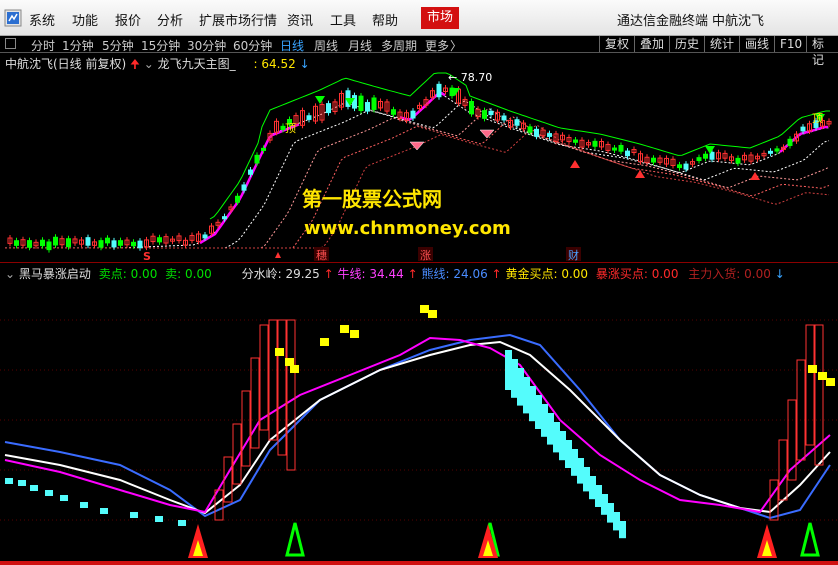 This screenshot has width=838, height=565. Describe the element at coordinates (290, 128) in the screenshot. I see `top-label: 顶` at that location.